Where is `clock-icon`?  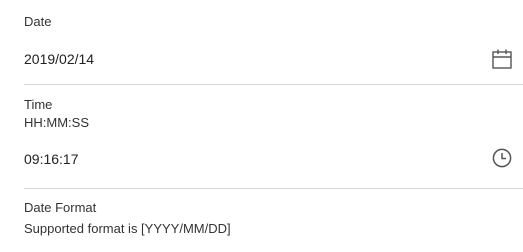
clock-icon is located at coordinates (502, 158).